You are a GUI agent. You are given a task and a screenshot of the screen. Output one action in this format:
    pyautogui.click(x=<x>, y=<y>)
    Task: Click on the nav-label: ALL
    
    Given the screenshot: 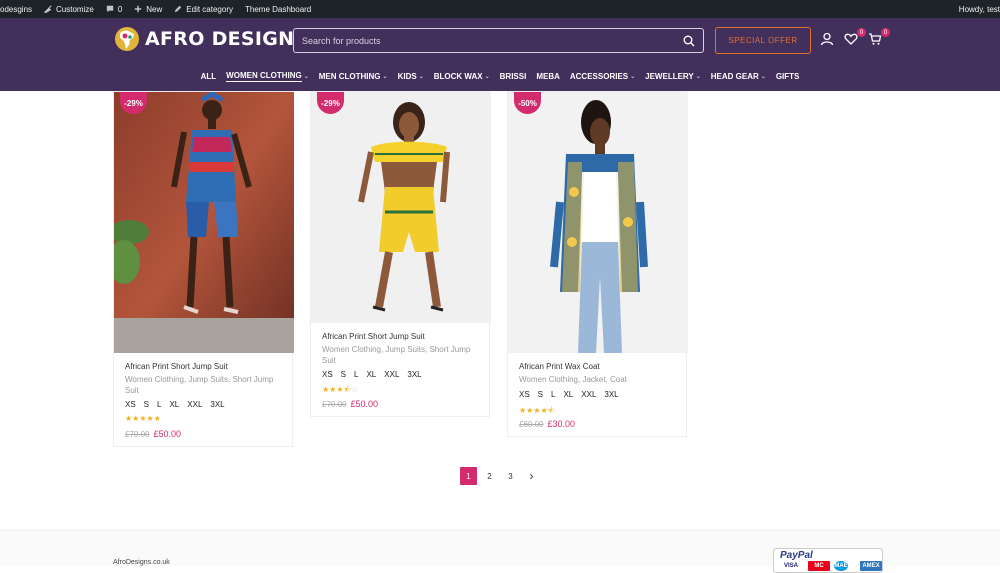 What is the action you would take?
    pyautogui.click(x=208, y=76)
    